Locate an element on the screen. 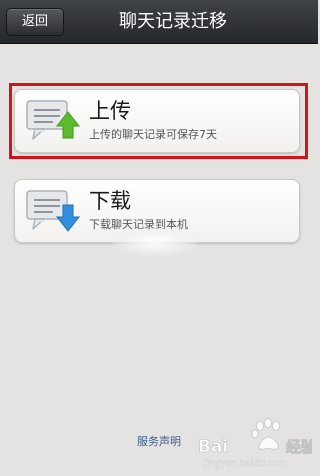  svg-text: 经验 is located at coordinates (299, 447).